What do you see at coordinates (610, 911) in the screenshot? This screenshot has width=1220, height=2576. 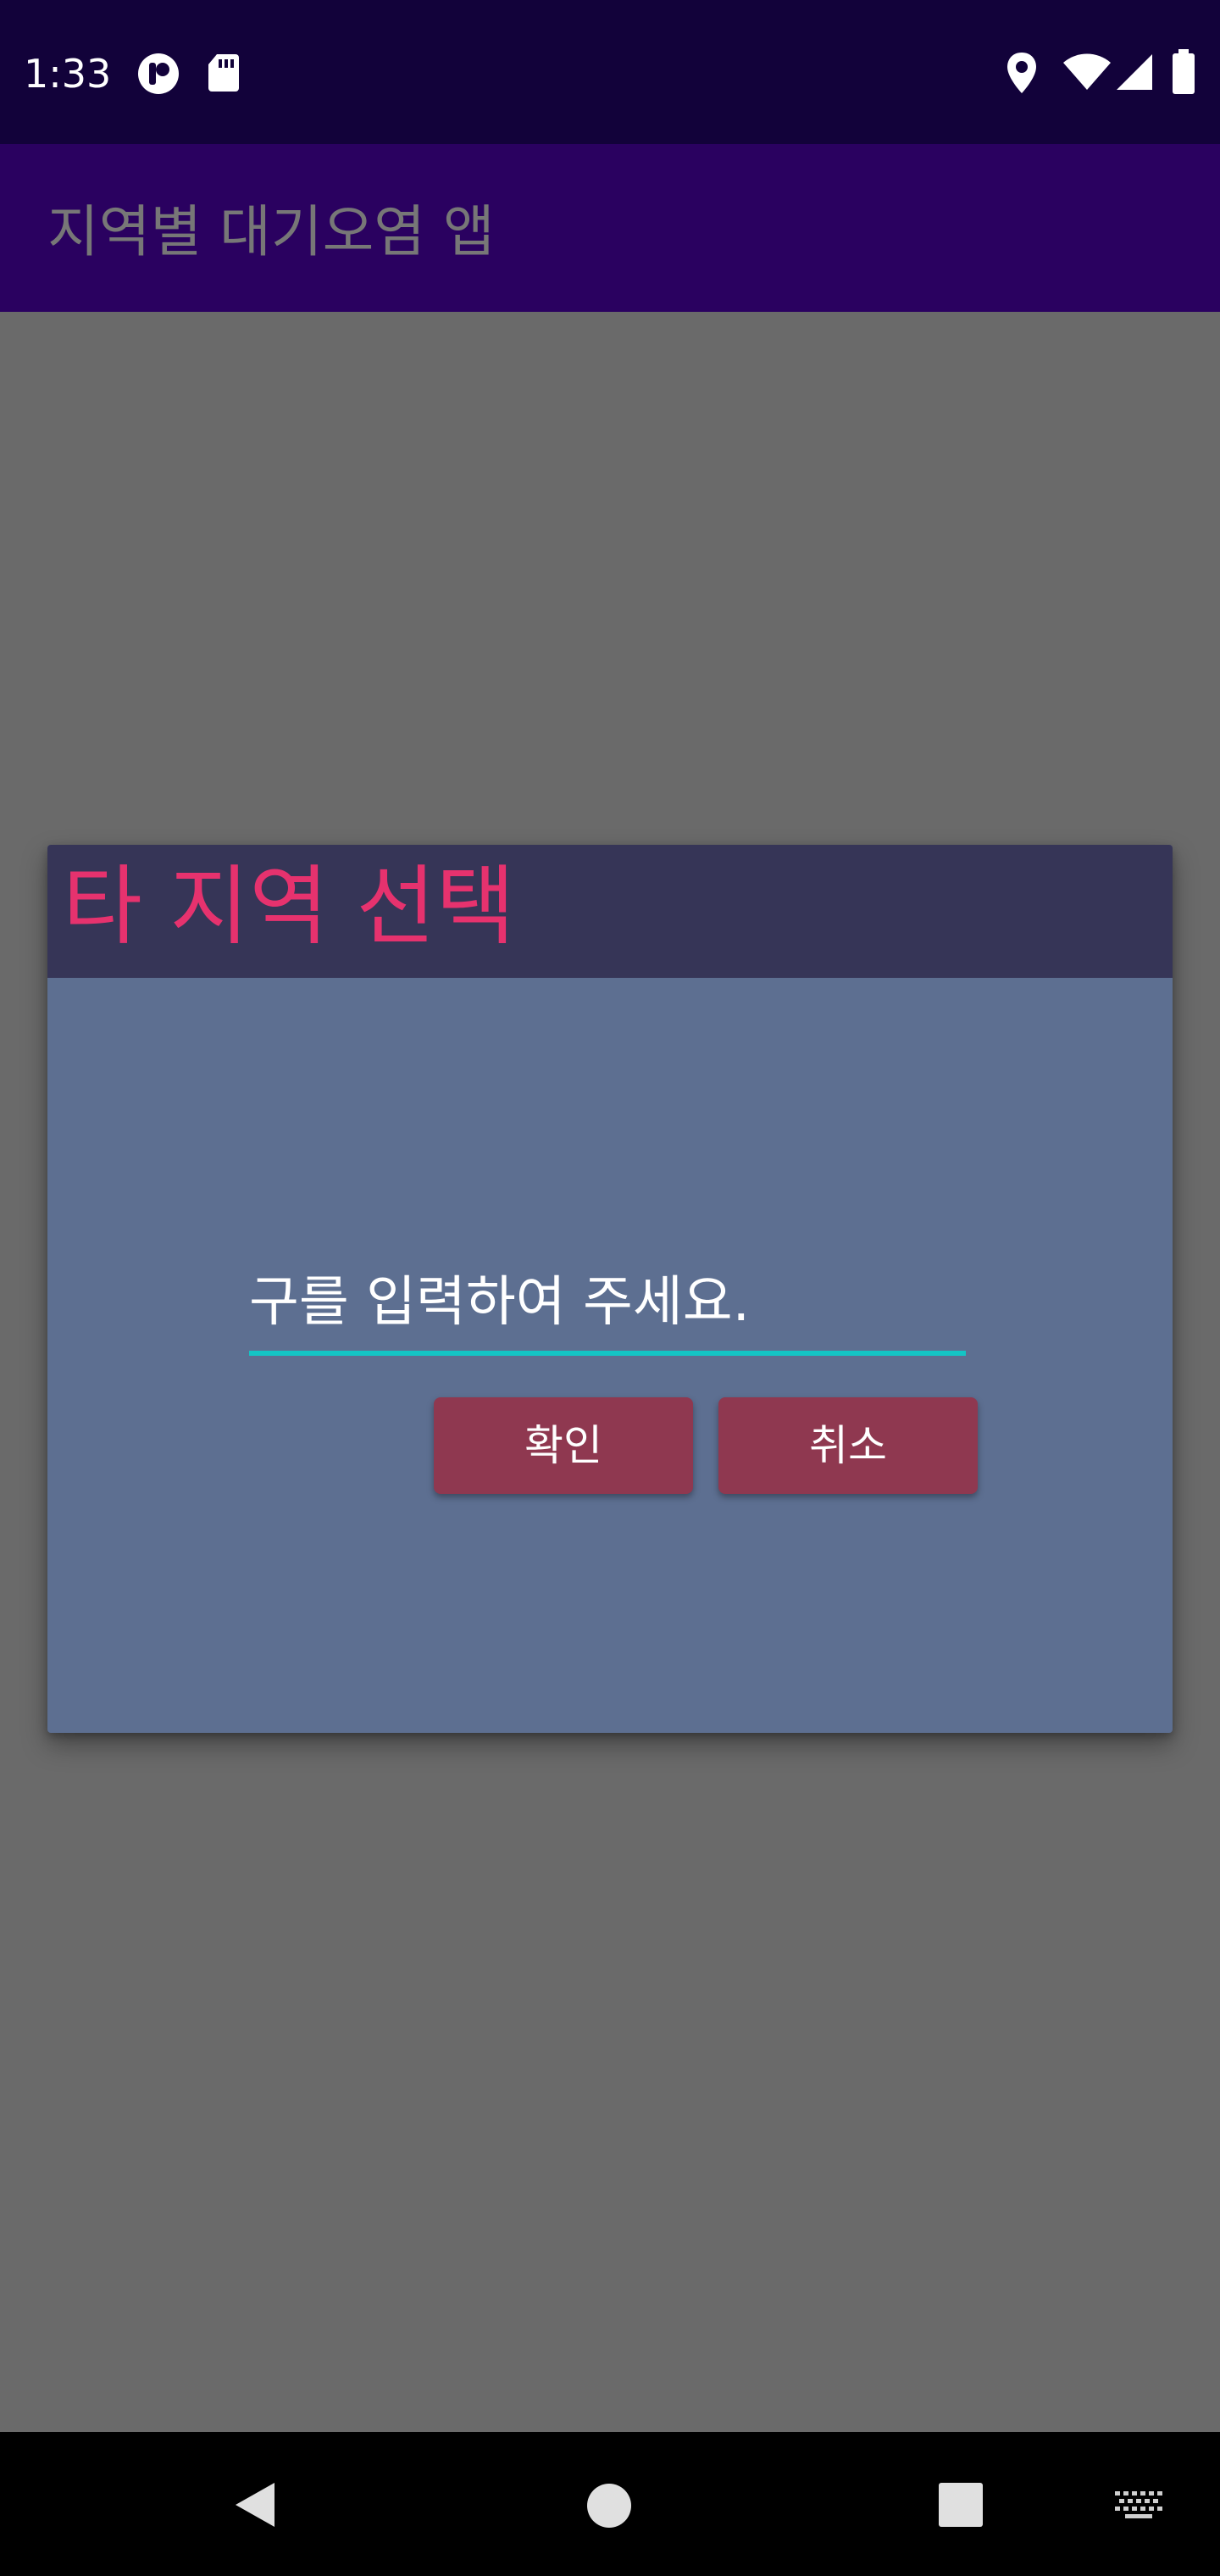 I see `dialog-header: 타 지역 선택` at bounding box center [610, 911].